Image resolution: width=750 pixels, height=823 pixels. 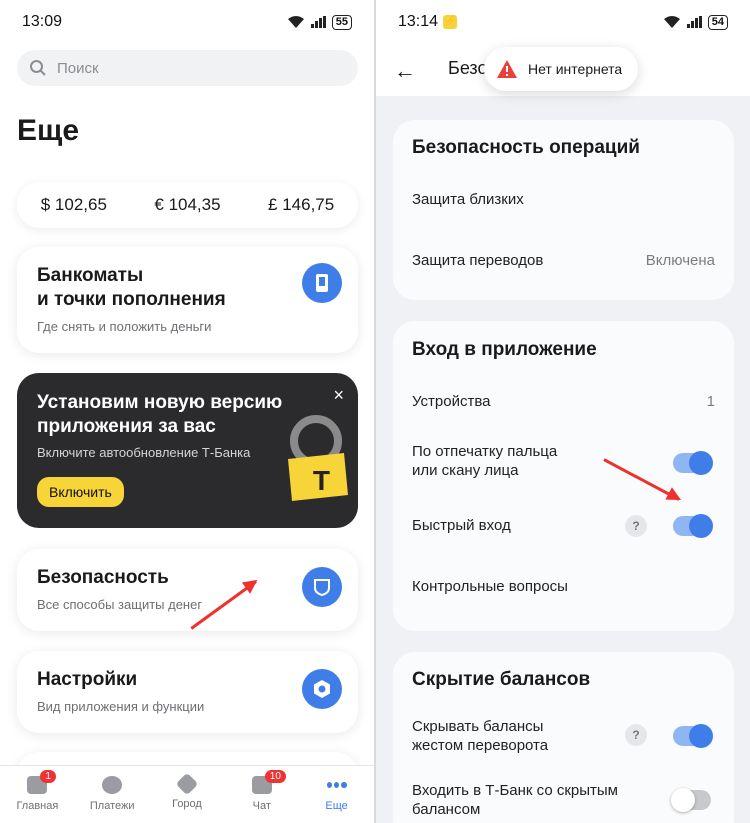 I want to click on nav-home-label: Главная, so click(x=37, y=806).